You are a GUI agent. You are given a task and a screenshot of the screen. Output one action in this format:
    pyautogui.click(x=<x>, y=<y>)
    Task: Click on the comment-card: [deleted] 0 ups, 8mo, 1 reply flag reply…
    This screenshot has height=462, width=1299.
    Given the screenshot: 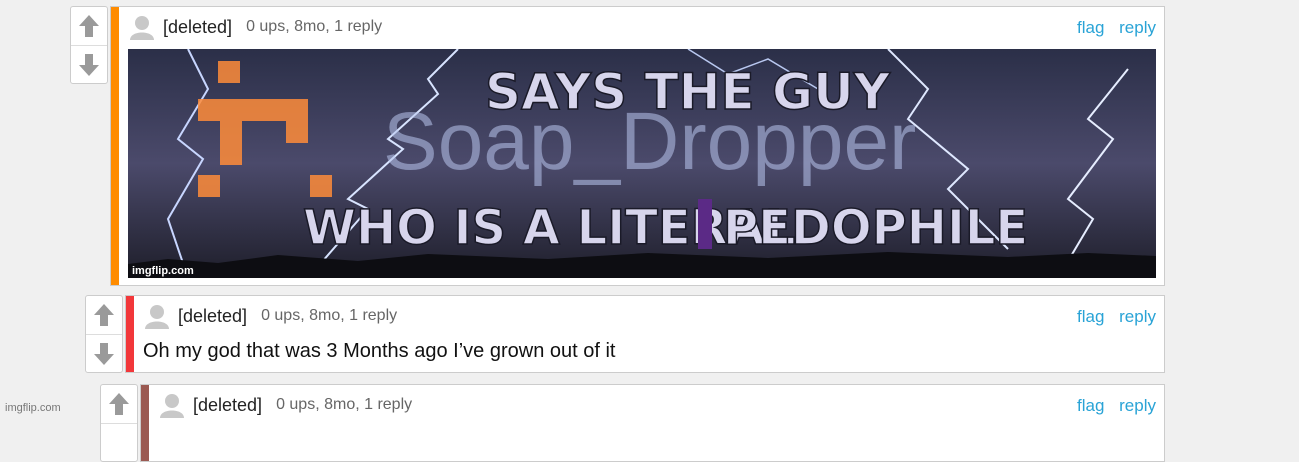 What is the action you would take?
    pyautogui.click(x=645, y=334)
    